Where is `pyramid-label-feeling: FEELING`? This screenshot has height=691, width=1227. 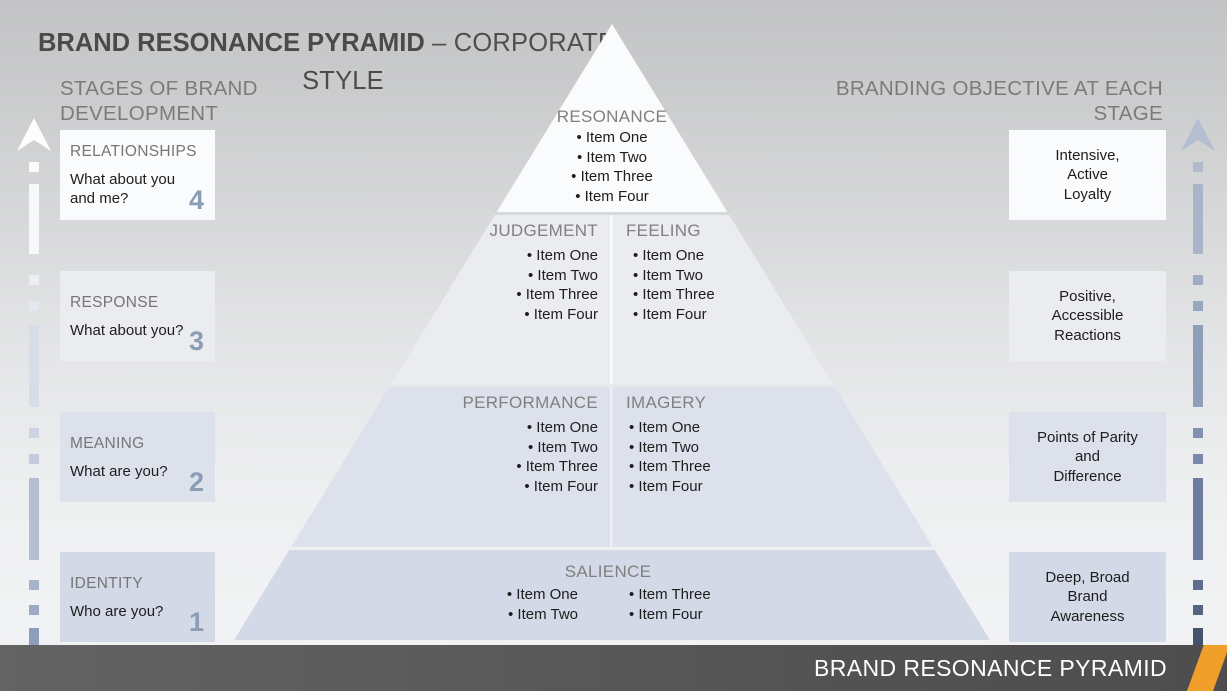 pyramid-label-feeling: FEELING is located at coordinates (663, 230).